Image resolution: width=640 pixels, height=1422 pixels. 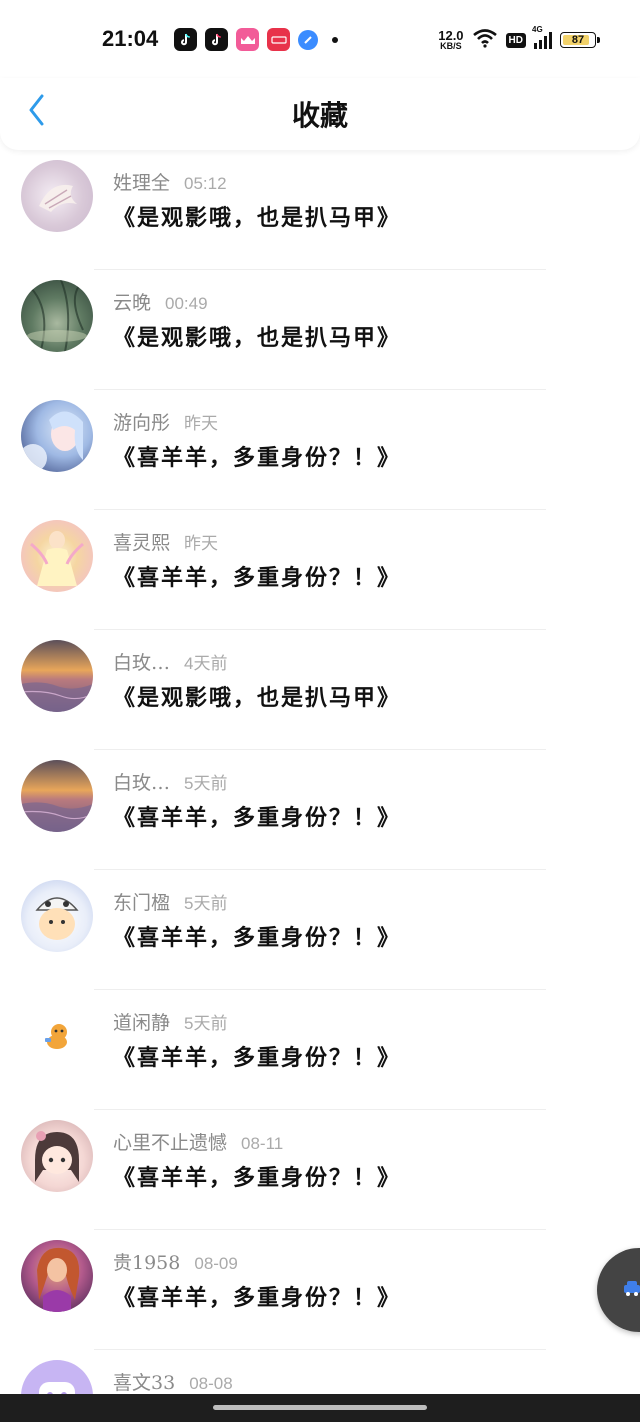 What do you see at coordinates (170, 1143) in the screenshot?
I see `username: 心里不止遗憾` at bounding box center [170, 1143].